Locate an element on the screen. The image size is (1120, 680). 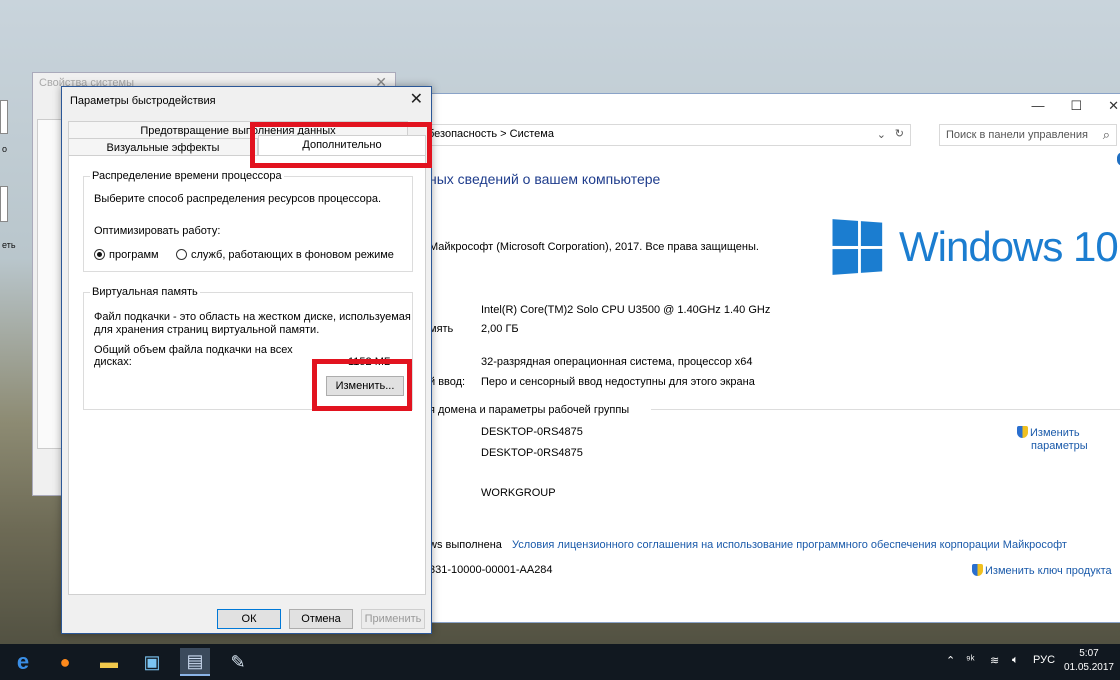
wifi-icon: ≋ is located at coordinates (994, 660).